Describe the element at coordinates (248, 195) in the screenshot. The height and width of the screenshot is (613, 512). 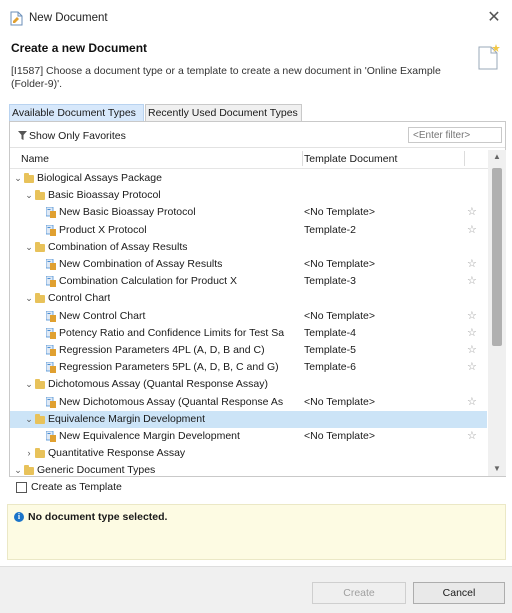
I see `tree-folder-row: ⌄ Basic Bioassay Protocol` at that location.